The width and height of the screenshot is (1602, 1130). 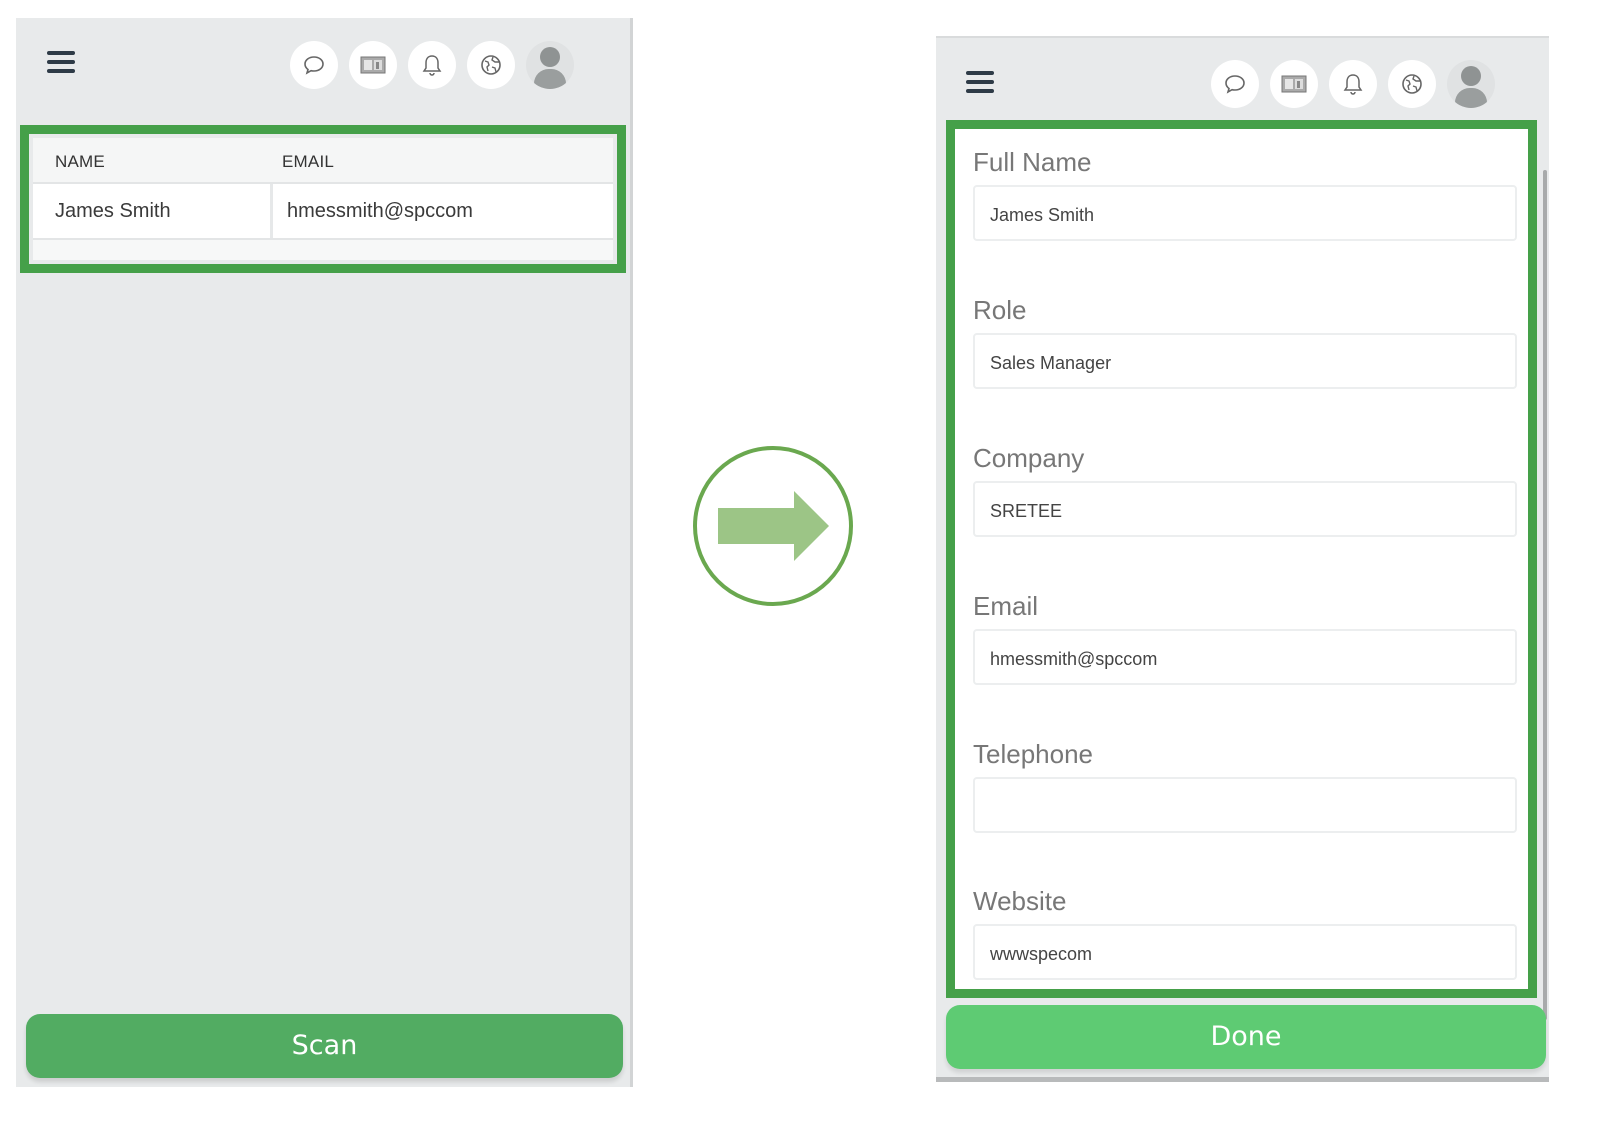 I want to click on column-header-email: EMAIL, so click(x=308, y=162).